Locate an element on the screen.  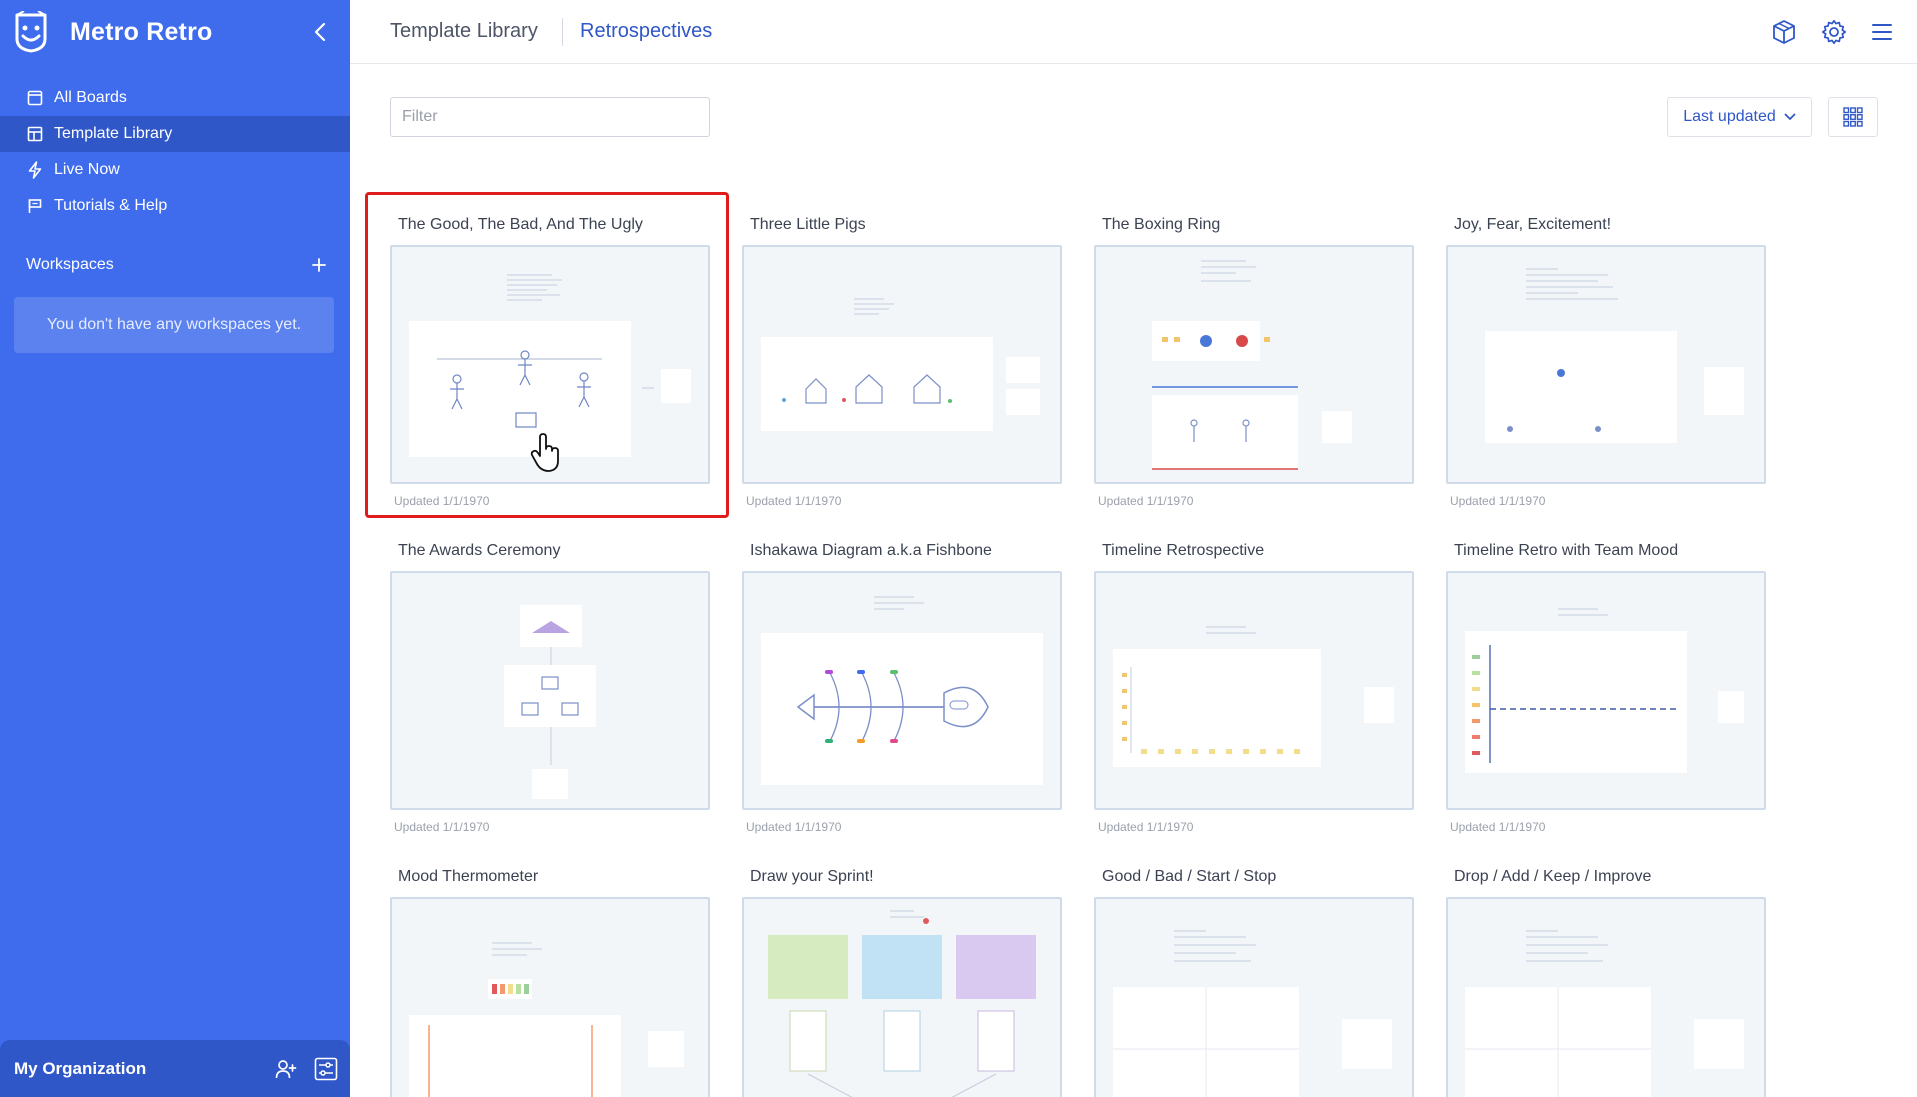
chevron-left-icon is located at coordinates (320, 32).